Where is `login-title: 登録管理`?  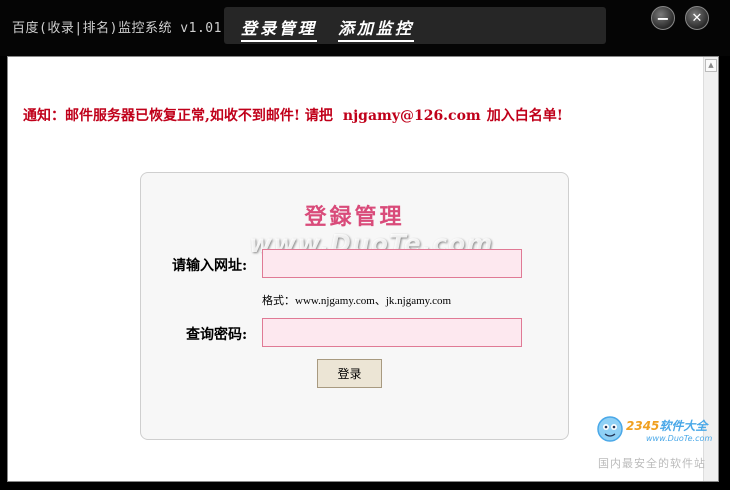 login-title: 登録管理 is located at coordinates (354, 217).